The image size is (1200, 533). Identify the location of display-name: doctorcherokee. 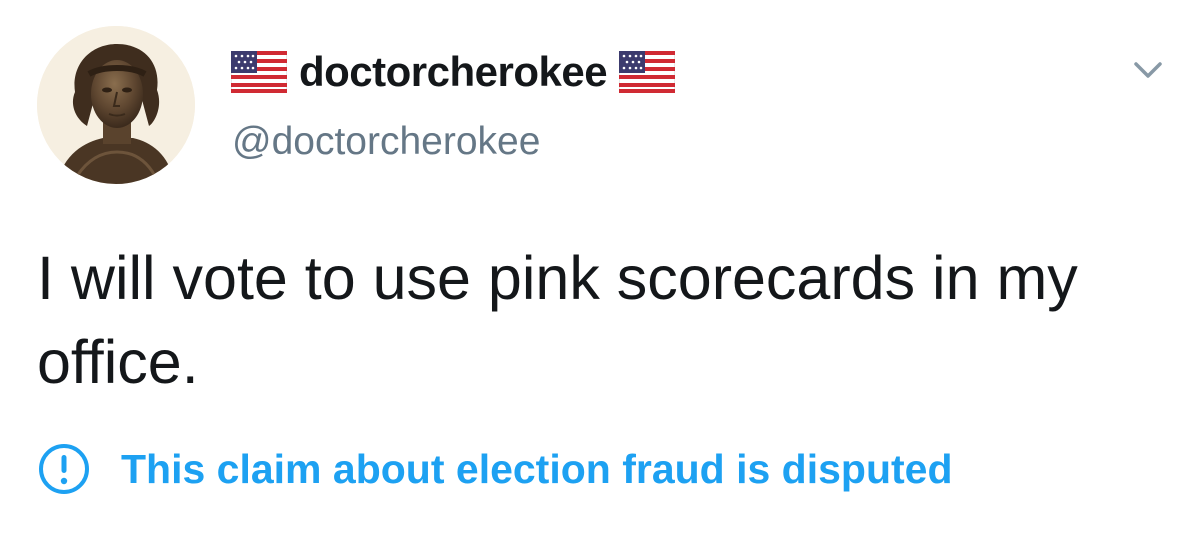
(453, 72).